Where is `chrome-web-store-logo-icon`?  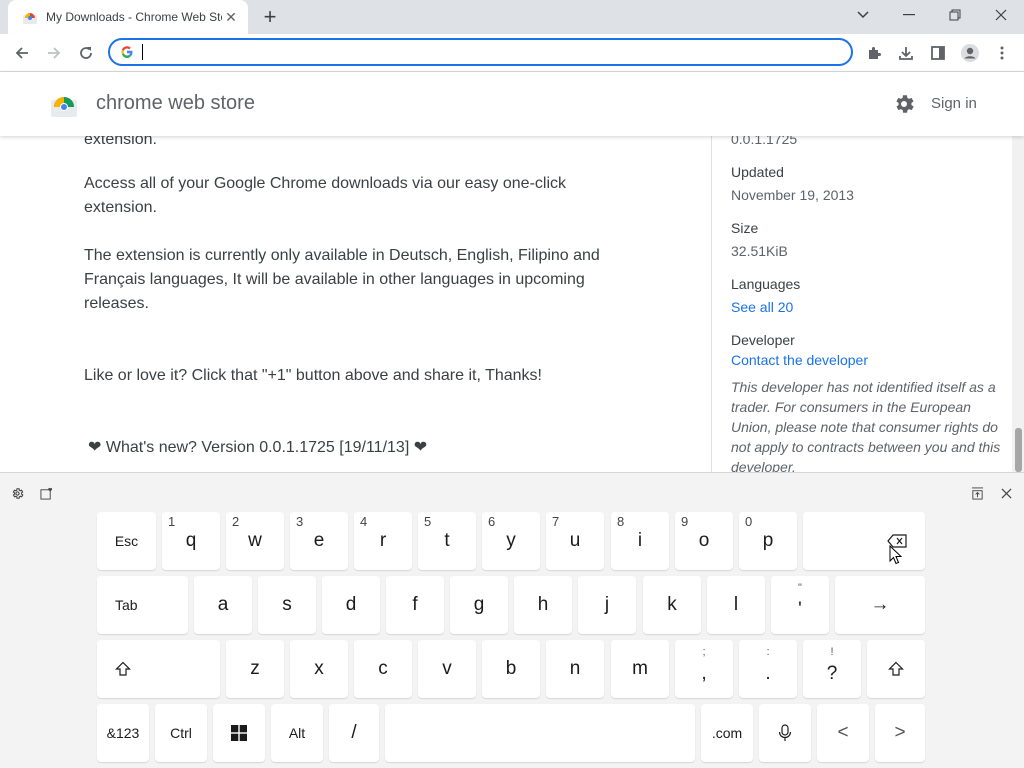
chrome-web-store-logo-icon is located at coordinates (64, 104).